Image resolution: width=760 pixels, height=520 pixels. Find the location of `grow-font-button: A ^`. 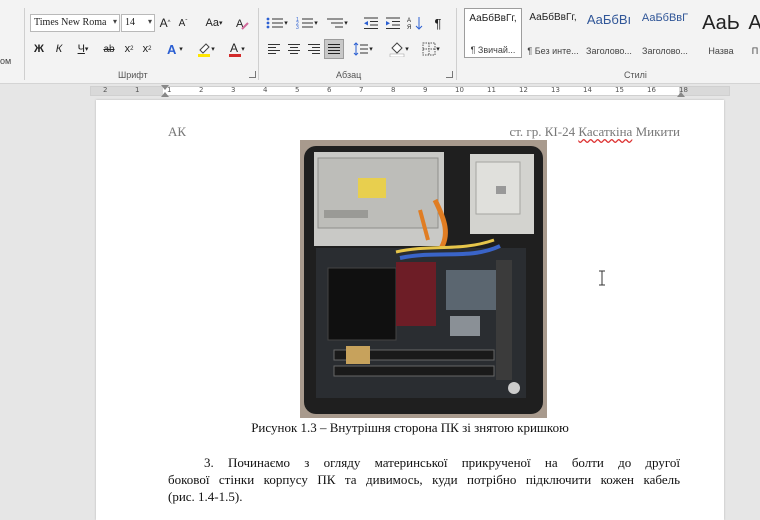

grow-font-button: A ^ is located at coordinates (165, 23).